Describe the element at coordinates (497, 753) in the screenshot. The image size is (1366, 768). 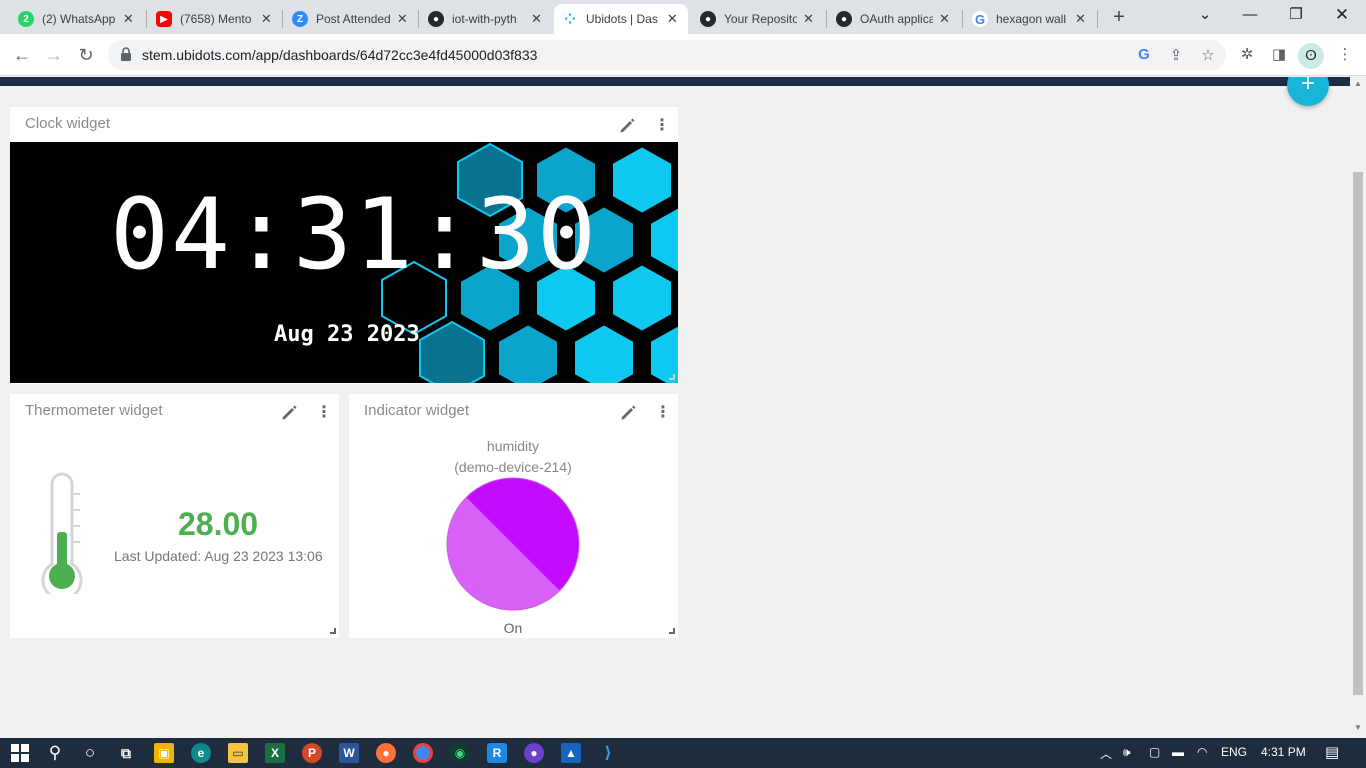
I see `remote-app-icon: R` at that location.